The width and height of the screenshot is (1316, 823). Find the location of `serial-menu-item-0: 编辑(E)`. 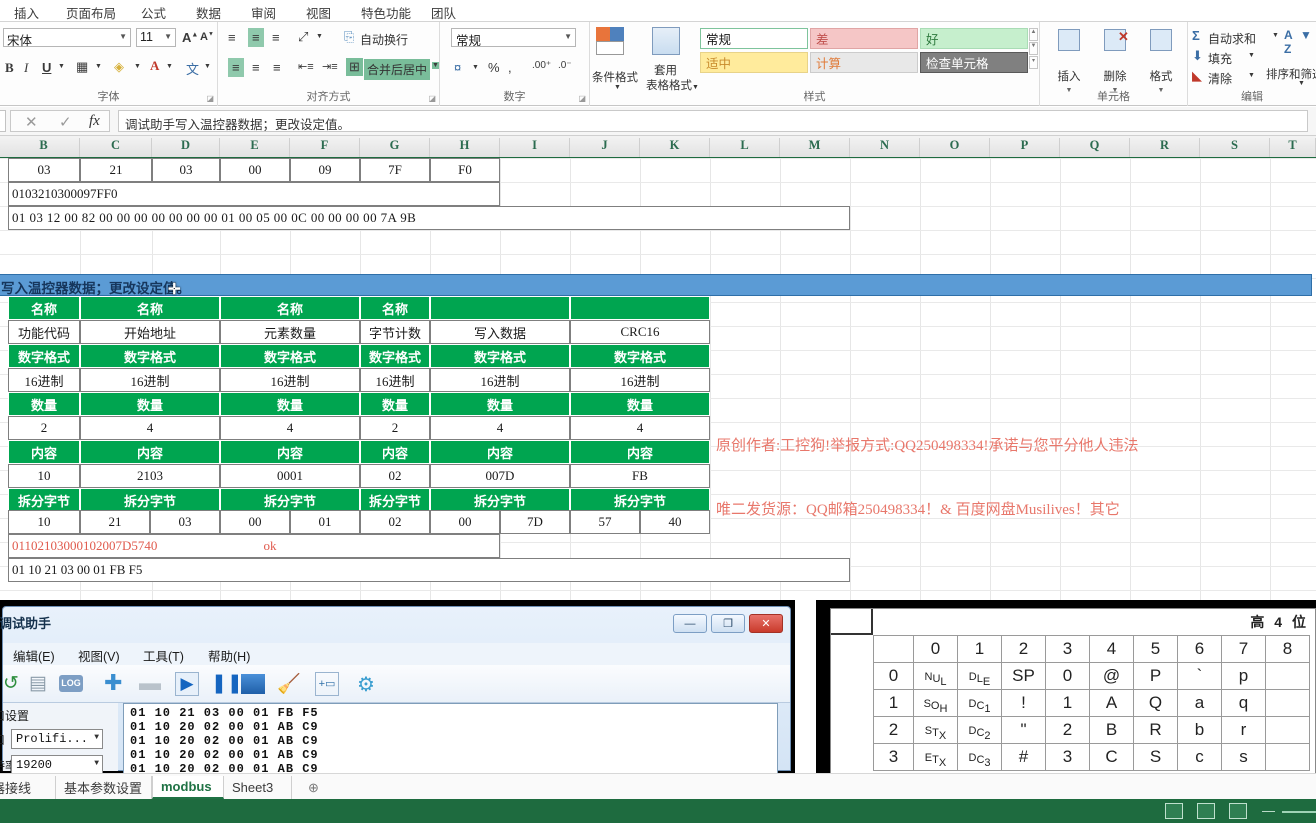

serial-menu-item-0: 编辑(E) is located at coordinates (34, 655).